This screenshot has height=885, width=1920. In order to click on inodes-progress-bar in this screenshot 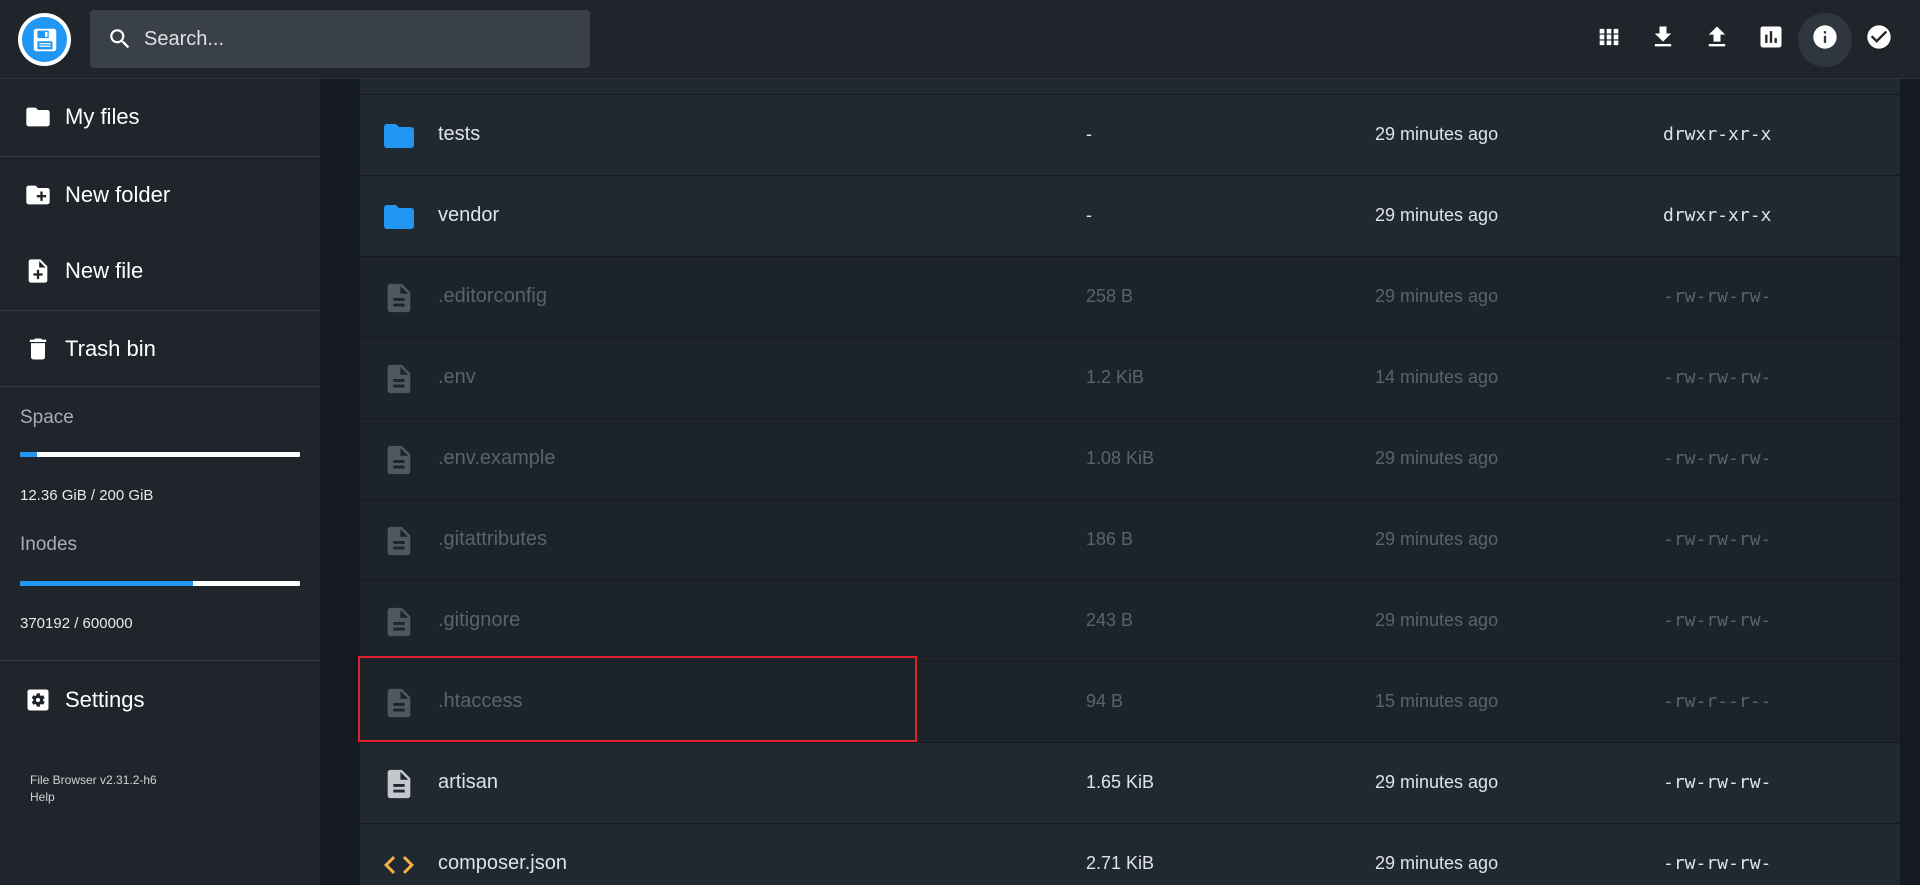, I will do `click(160, 583)`.